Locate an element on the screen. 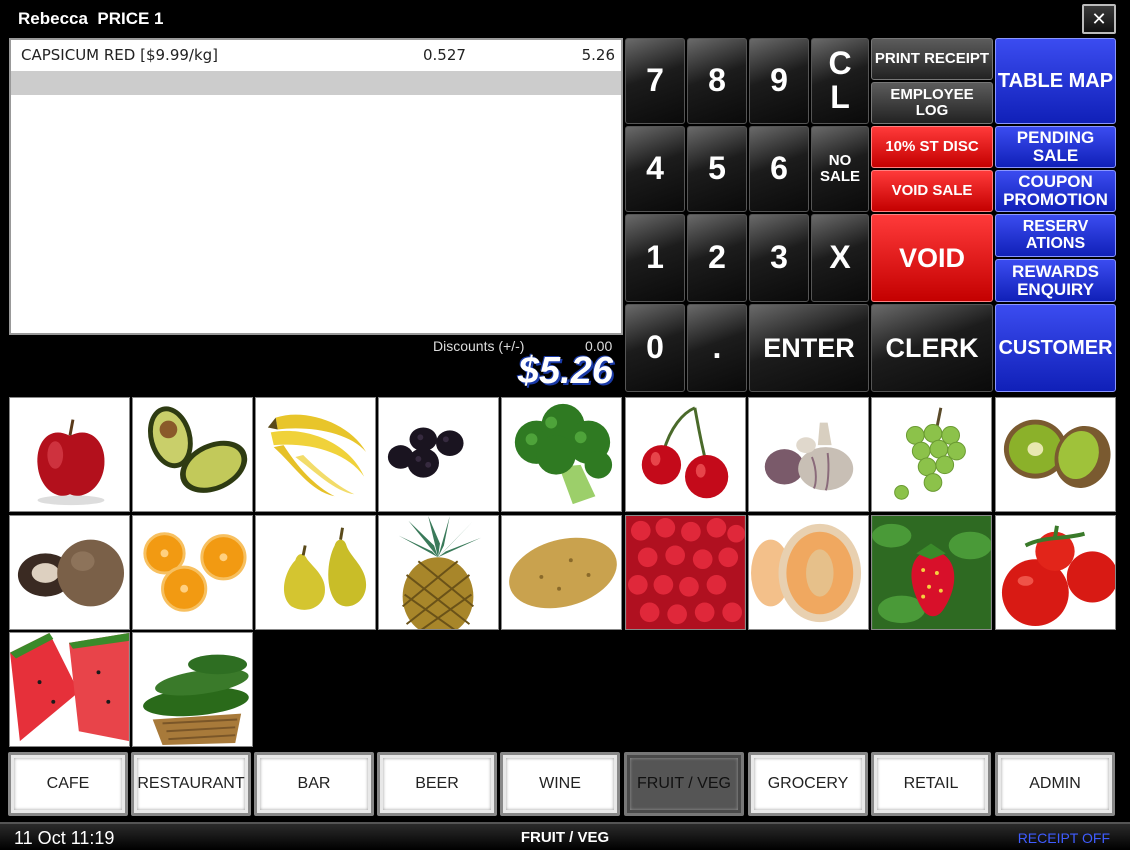  table-map-button: TABLE MAP is located at coordinates (1055, 81).